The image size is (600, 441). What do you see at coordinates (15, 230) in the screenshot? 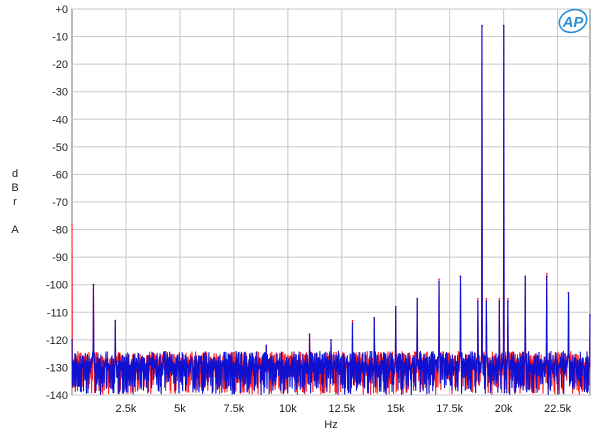
I see `y-axis-label-char: A` at bounding box center [15, 230].